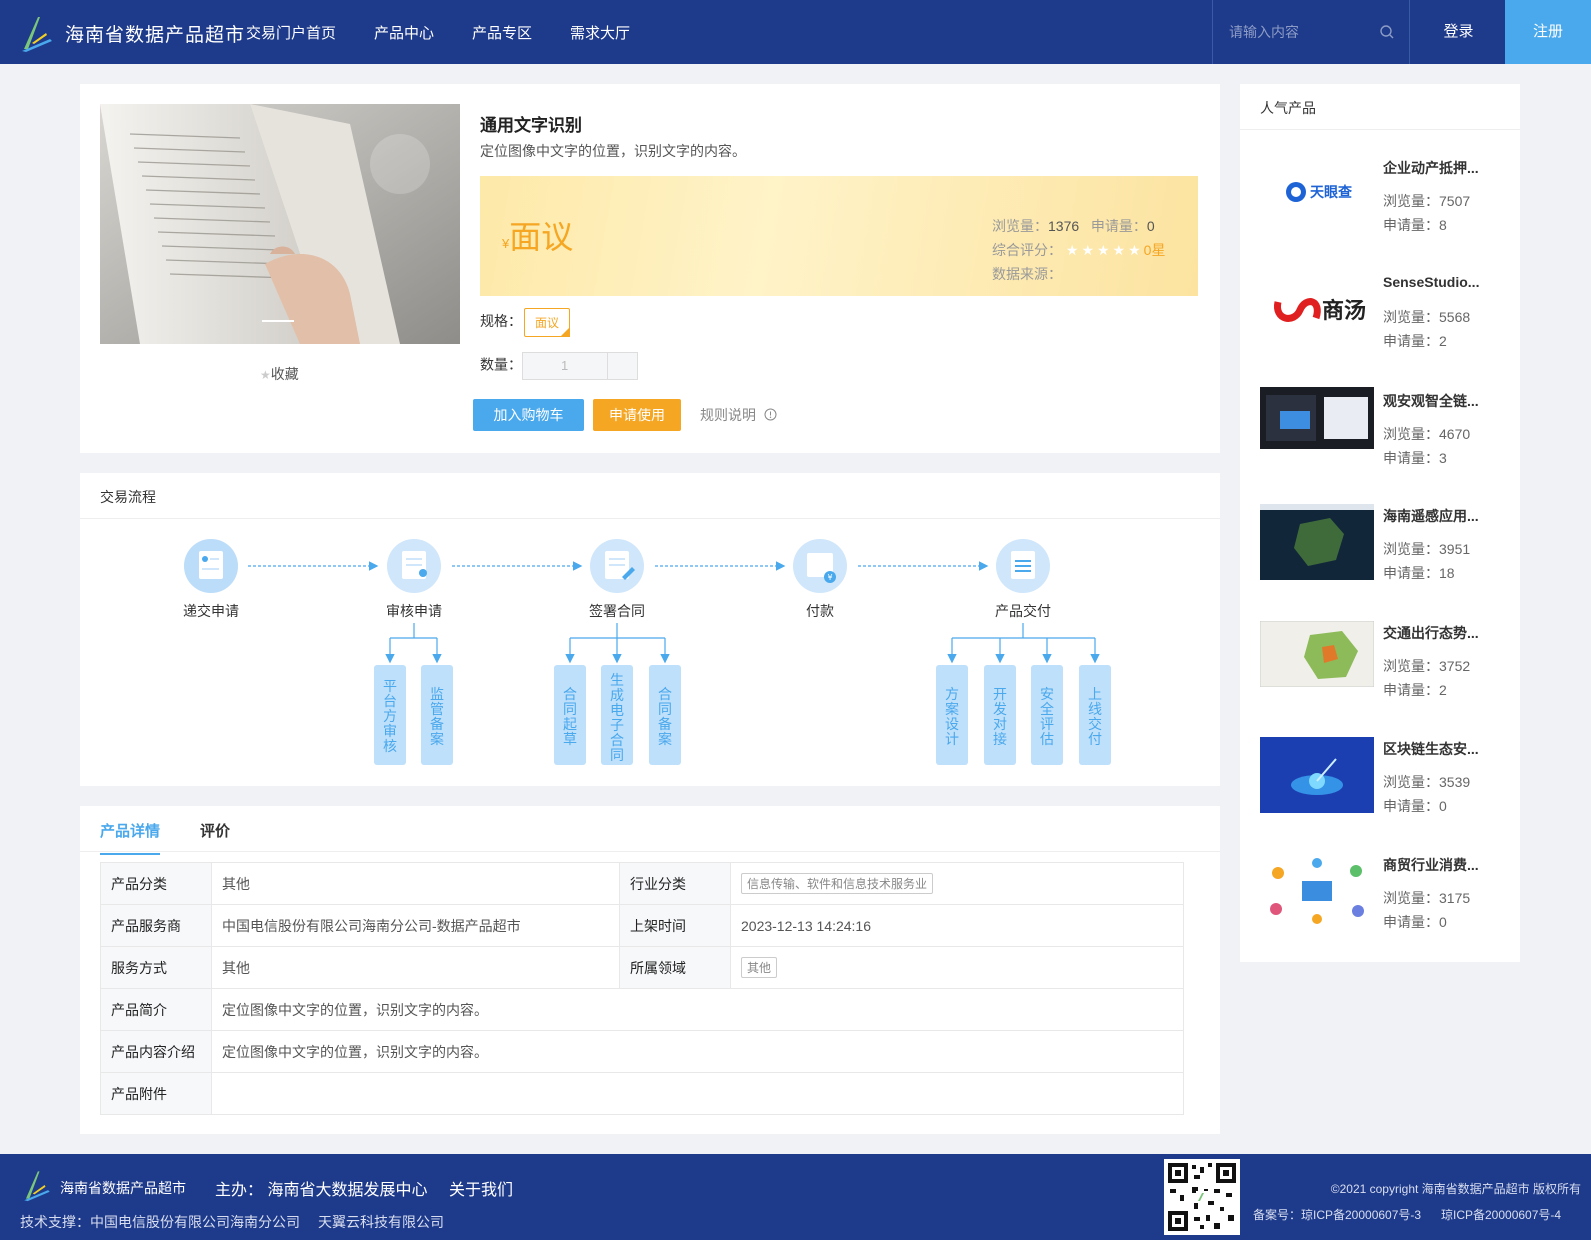 The height and width of the screenshot is (1240, 1591). I want to click on divider, so click(650, 851).